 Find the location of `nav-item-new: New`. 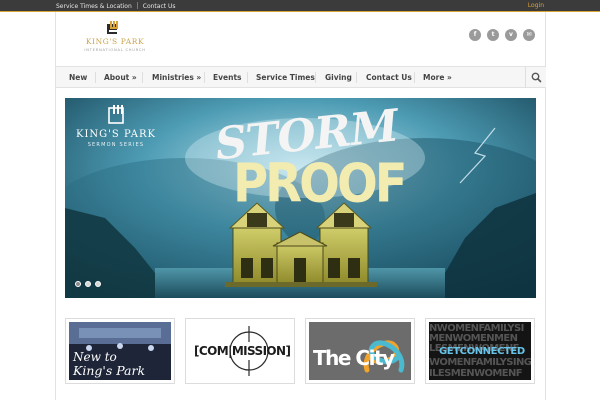

nav-item-new: New is located at coordinates (78, 77).